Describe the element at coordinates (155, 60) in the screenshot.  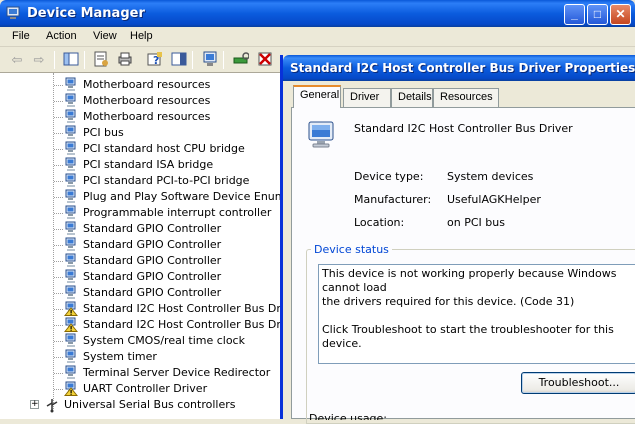
I see `help-icon: ?` at that location.